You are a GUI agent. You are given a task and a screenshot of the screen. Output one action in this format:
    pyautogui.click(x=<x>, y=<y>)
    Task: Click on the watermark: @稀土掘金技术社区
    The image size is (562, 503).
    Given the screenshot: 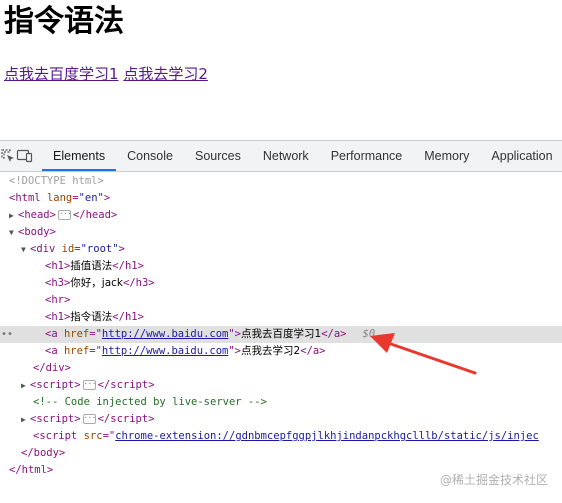 What is the action you would take?
    pyautogui.click(x=493, y=480)
    